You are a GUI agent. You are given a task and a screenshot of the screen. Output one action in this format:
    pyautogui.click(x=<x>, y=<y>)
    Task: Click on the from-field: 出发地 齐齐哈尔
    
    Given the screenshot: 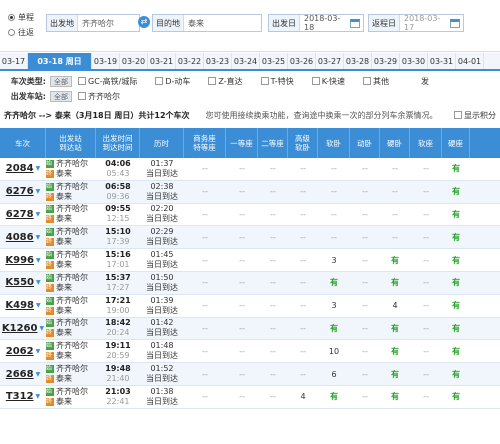 What is the action you would take?
    pyautogui.click(x=93, y=23)
    